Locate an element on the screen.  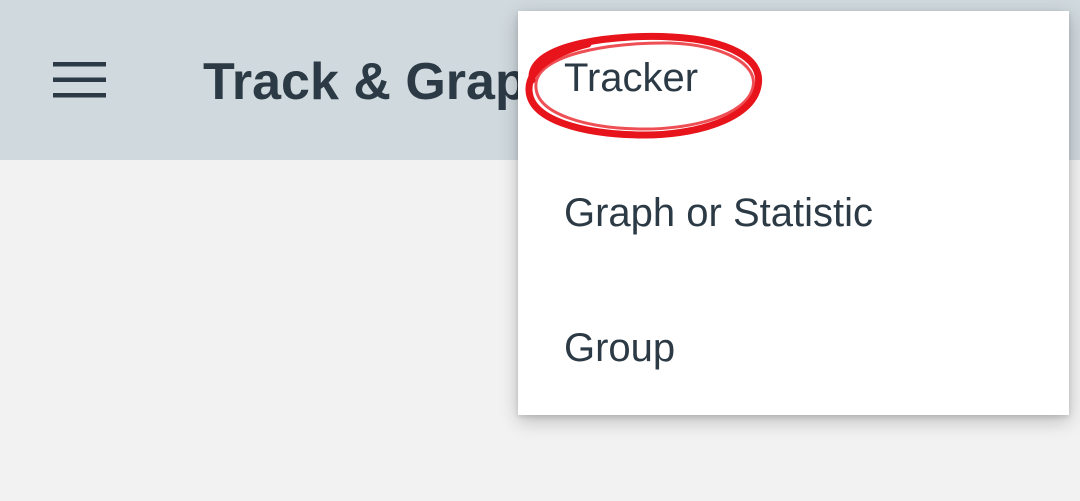
menu-item-label: Tracker is located at coordinates (631, 78).